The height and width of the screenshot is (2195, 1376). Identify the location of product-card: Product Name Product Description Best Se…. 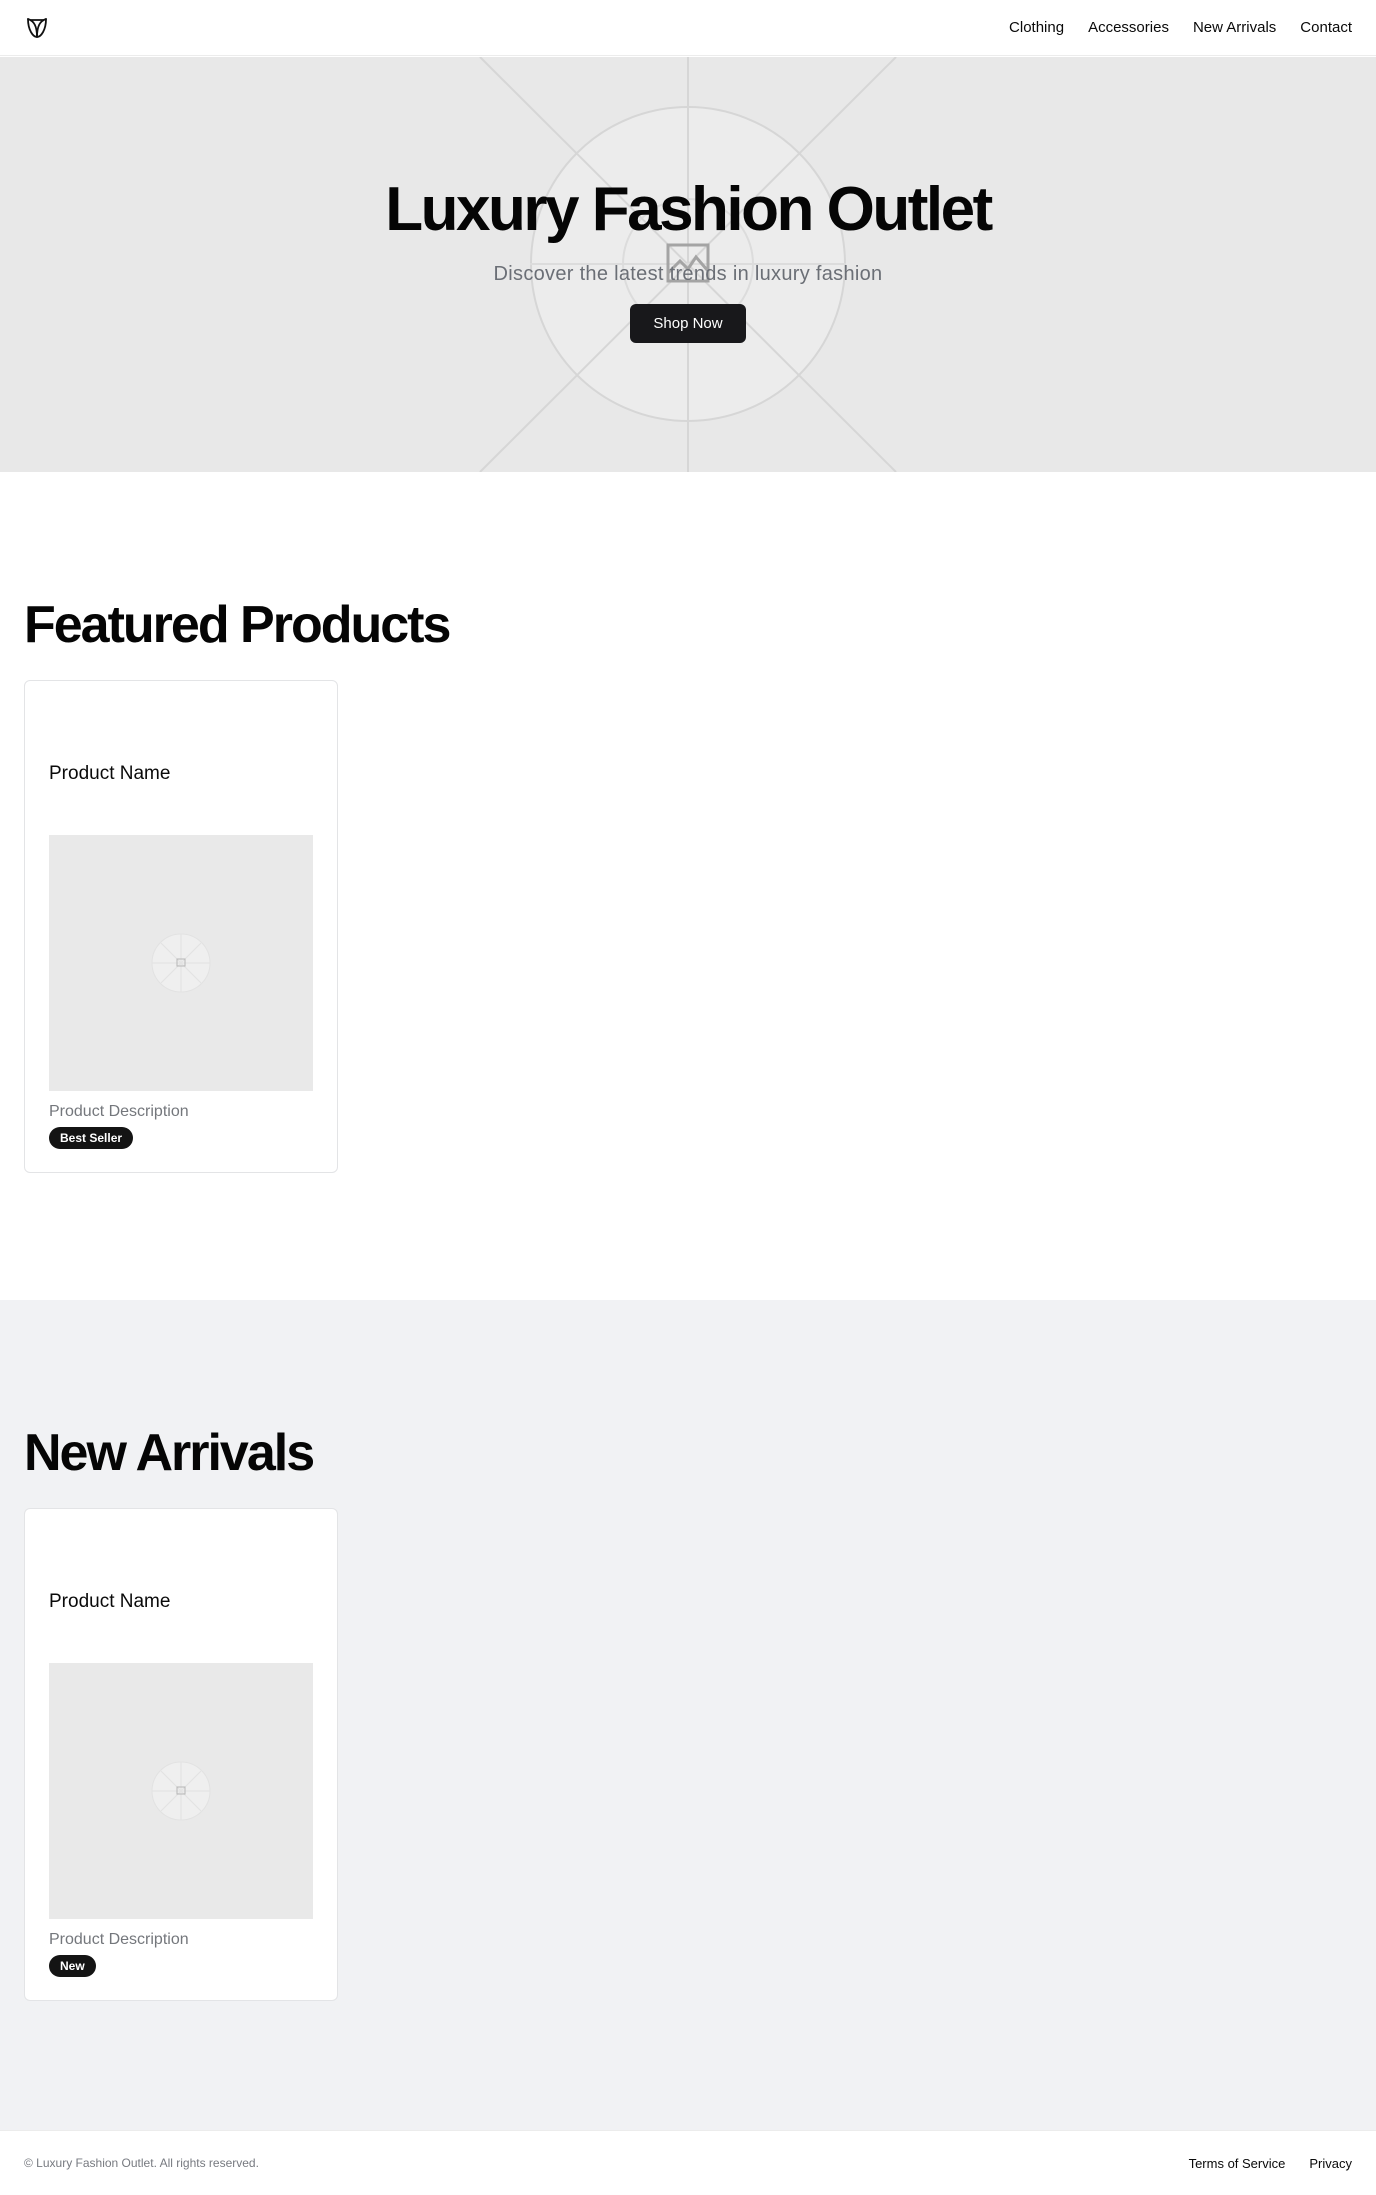
(181, 926).